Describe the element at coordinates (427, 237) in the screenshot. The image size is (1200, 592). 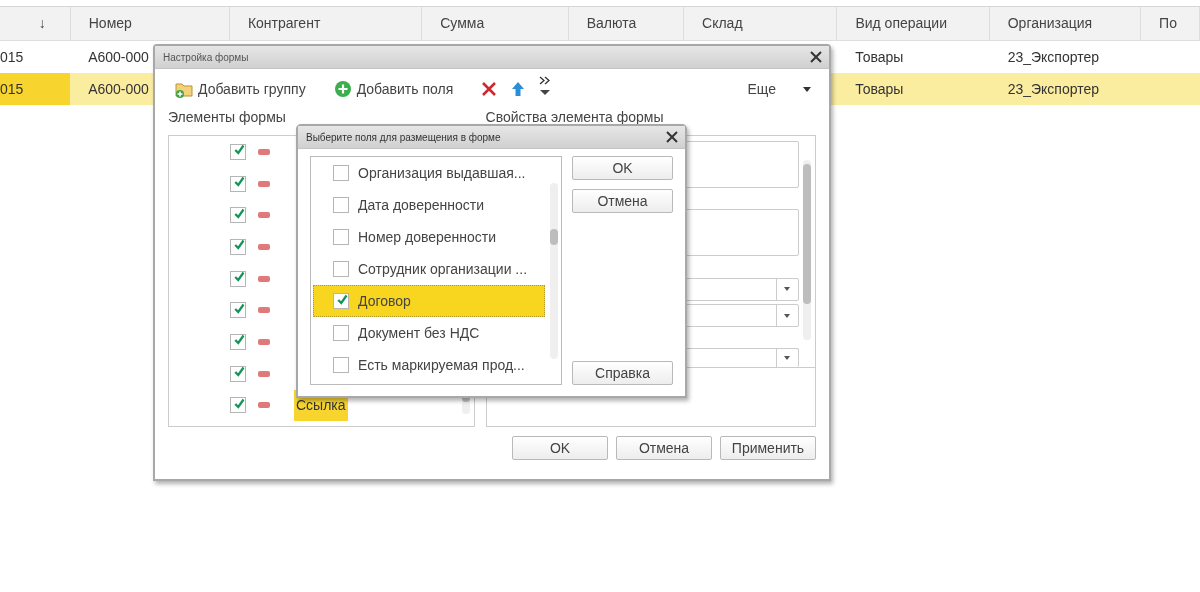
I see `list-item: Номер доверенности` at that location.